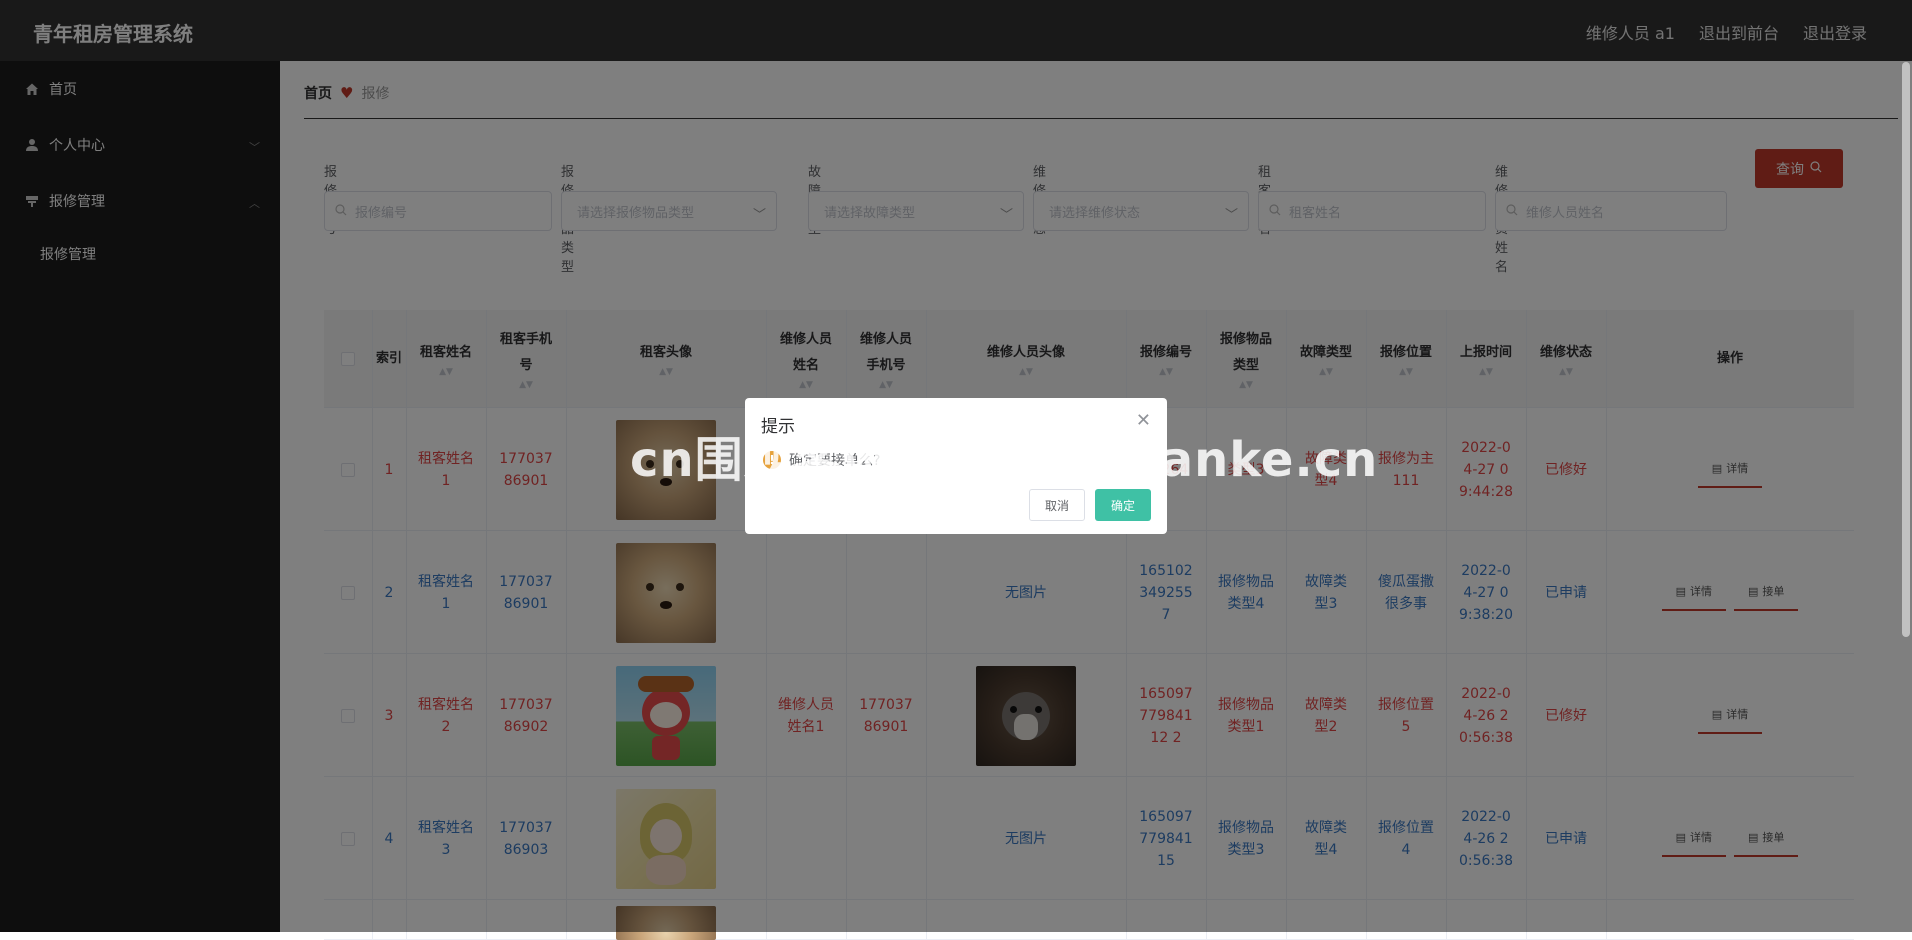  What do you see at coordinates (1004, 460) in the screenshot?
I see `watermark-text: cn围观客www.weiguanke.cn` at bounding box center [1004, 460].